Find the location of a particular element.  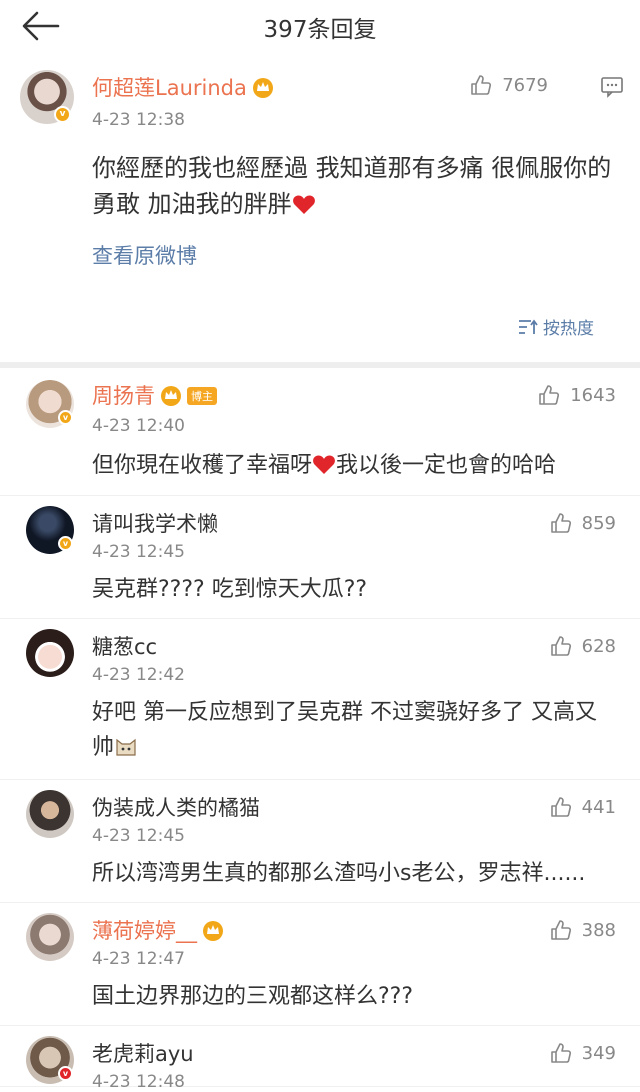

username: 何超莲Laurinda is located at coordinates (183, 87).